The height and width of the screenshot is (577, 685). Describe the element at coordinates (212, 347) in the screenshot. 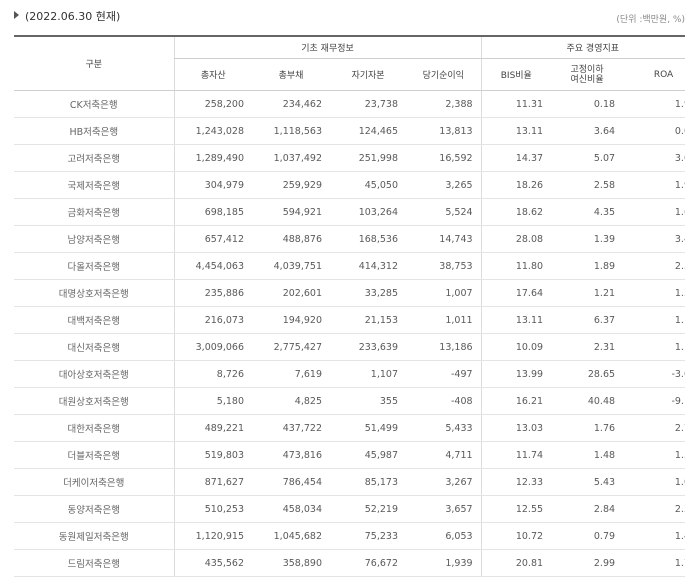

I see `value-cell: 3,009,066` at that location.